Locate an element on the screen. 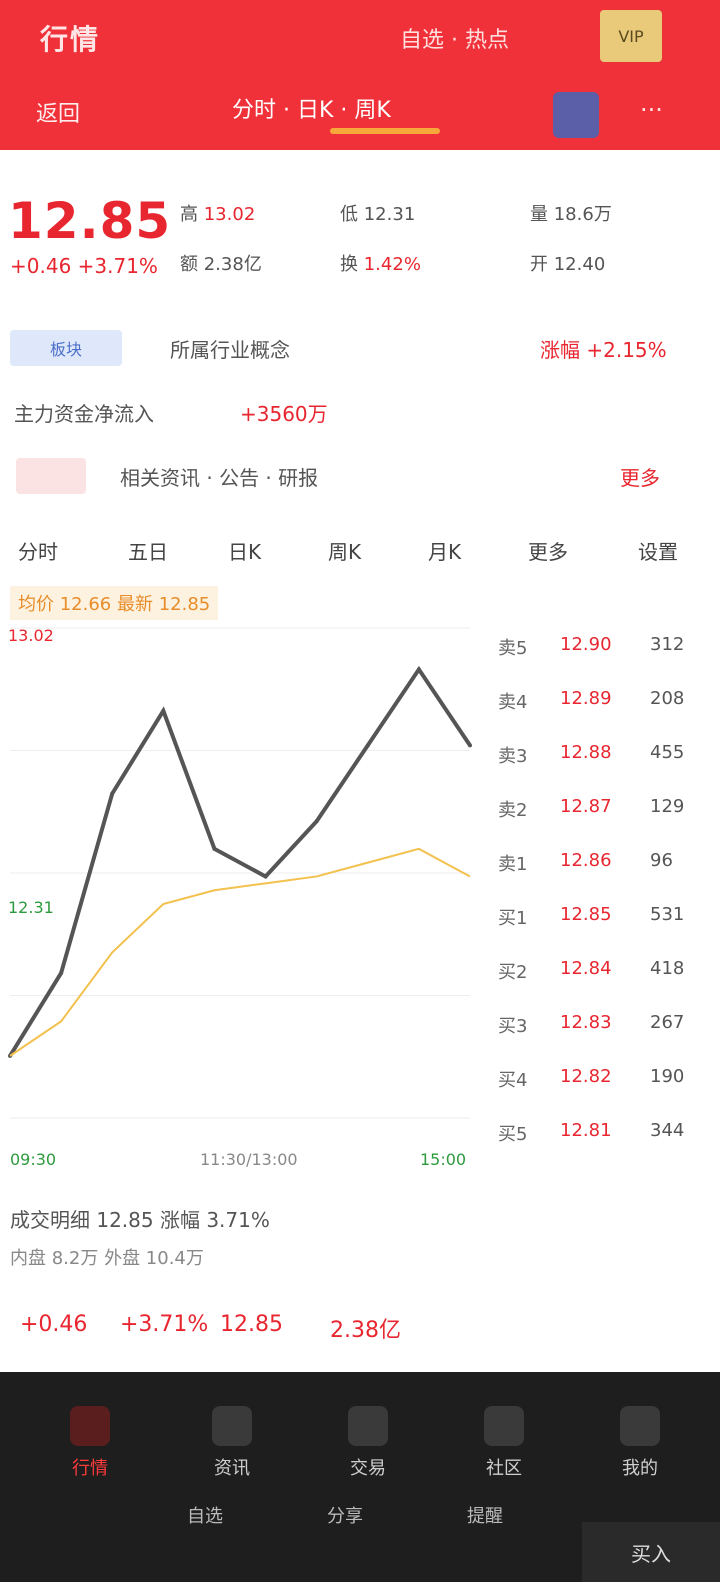 The width and height of the screenshot is (720, 1582). tab-monthly: 月K is located at coordinates (444, 550).